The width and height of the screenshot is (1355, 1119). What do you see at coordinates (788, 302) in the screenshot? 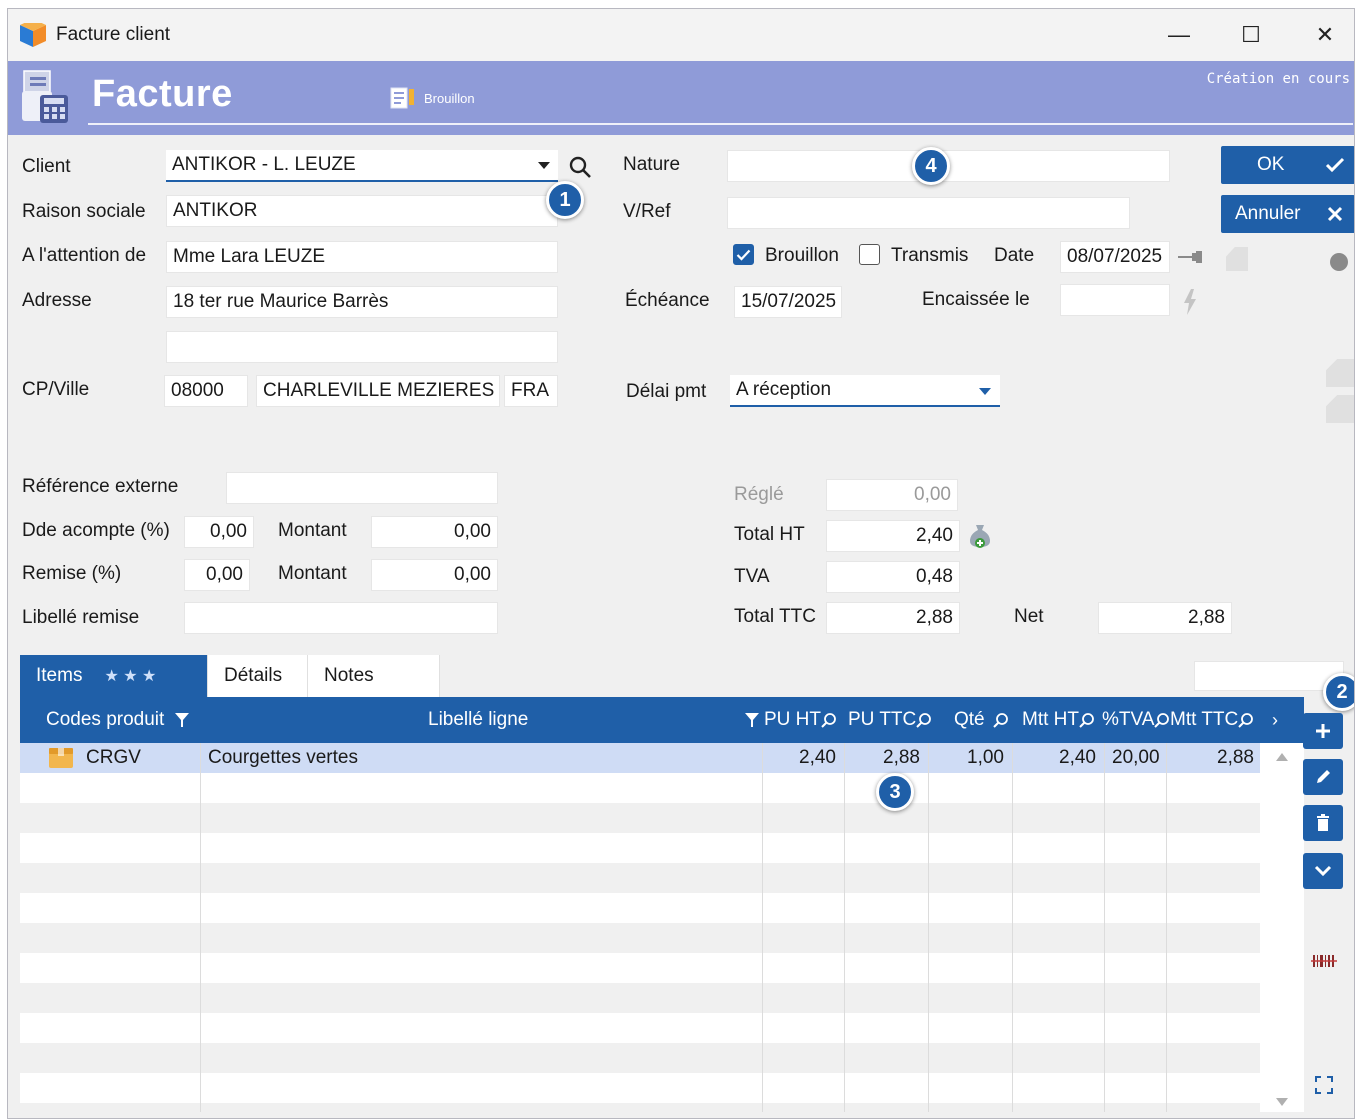
I see `echeance-input: 15/07/2025` at bounding box center [788, 302].